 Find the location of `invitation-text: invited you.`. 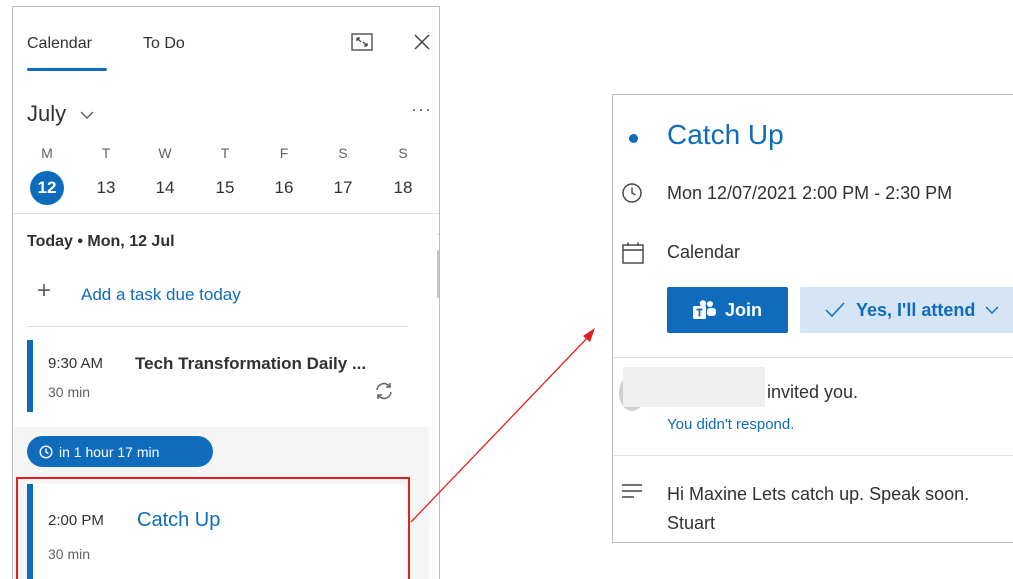

invitation-text: invited you. is located at coordinates (813, 392).